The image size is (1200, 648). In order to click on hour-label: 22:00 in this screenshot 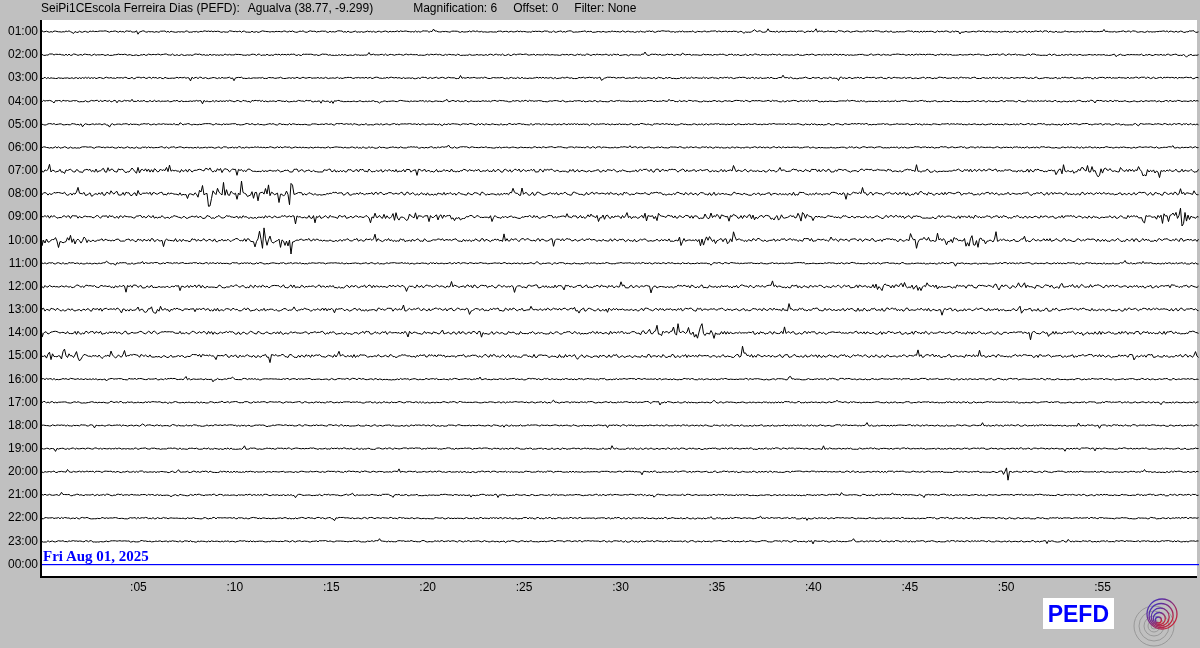, I will do `click(22, 518)`.